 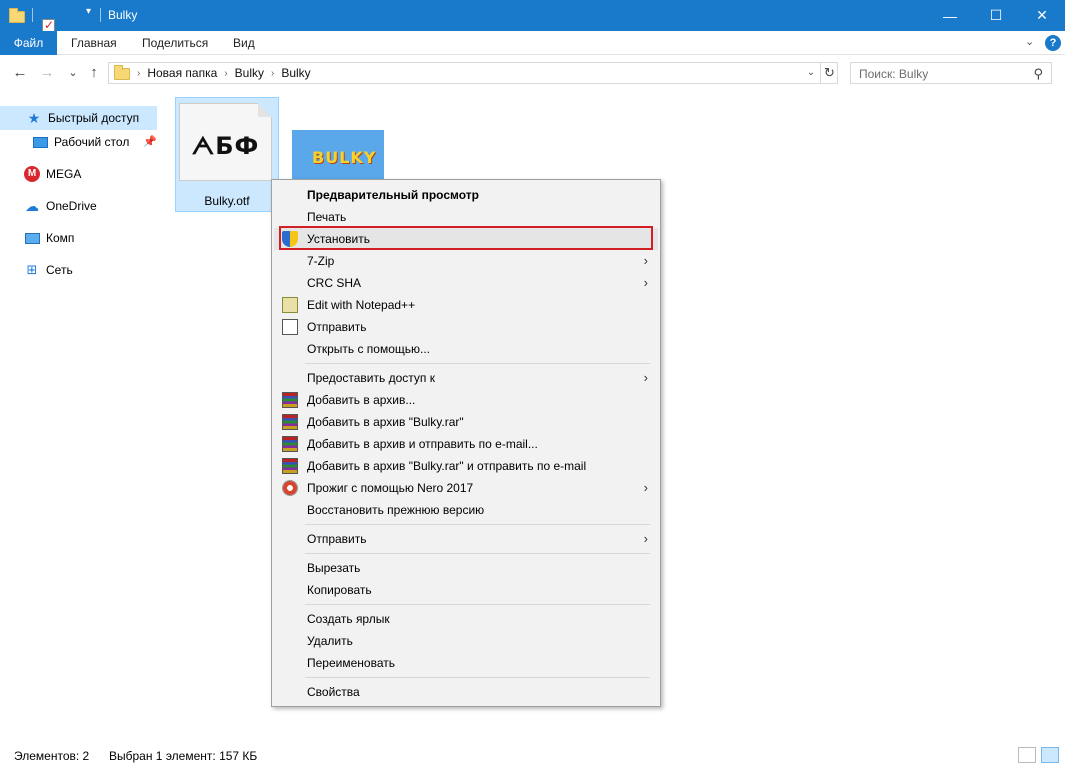 I want to click on close-button: ✕, so click(x=1042, y=15).